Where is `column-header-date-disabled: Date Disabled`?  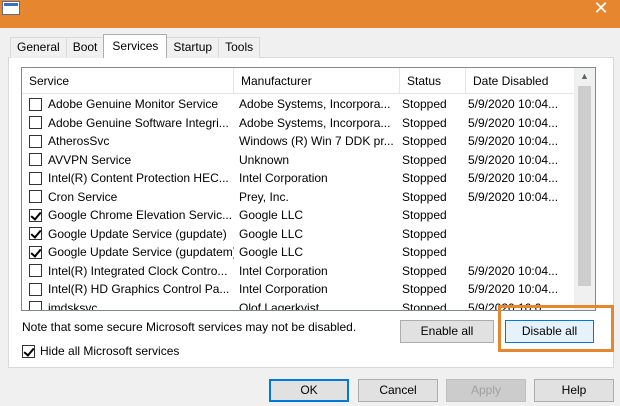 column-header-date-disabled: Date Disabled is located at coordinates (520, 81).